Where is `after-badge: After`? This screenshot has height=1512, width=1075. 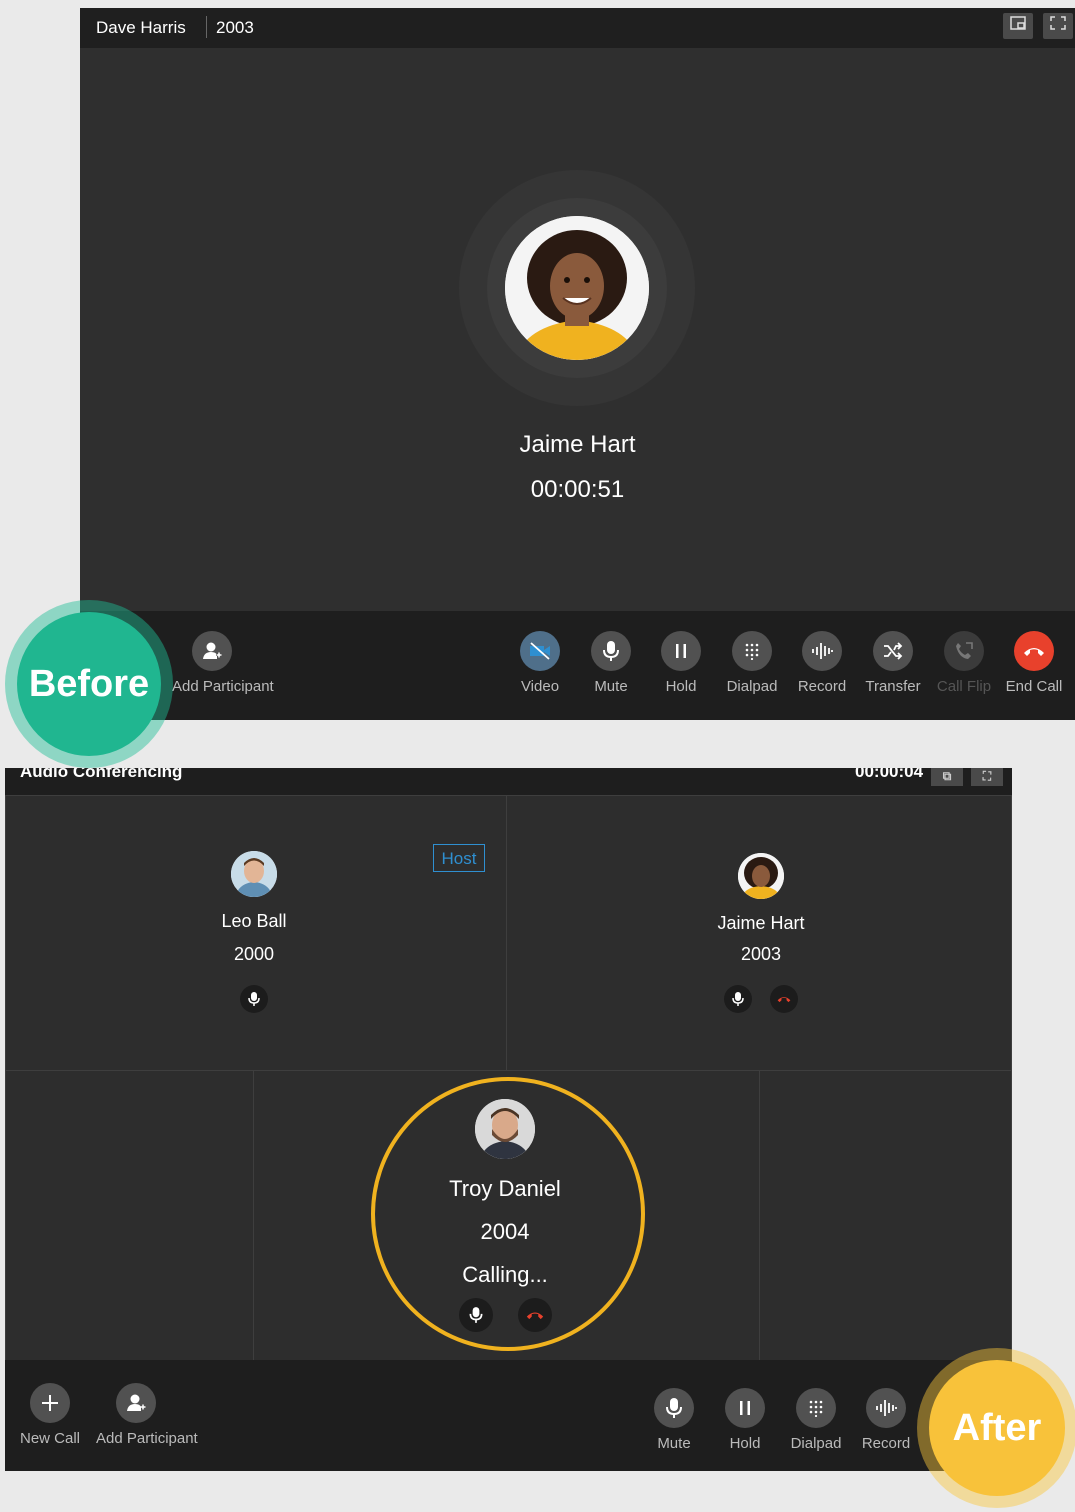
after-badge: After is located at coordinates (996, 1428).